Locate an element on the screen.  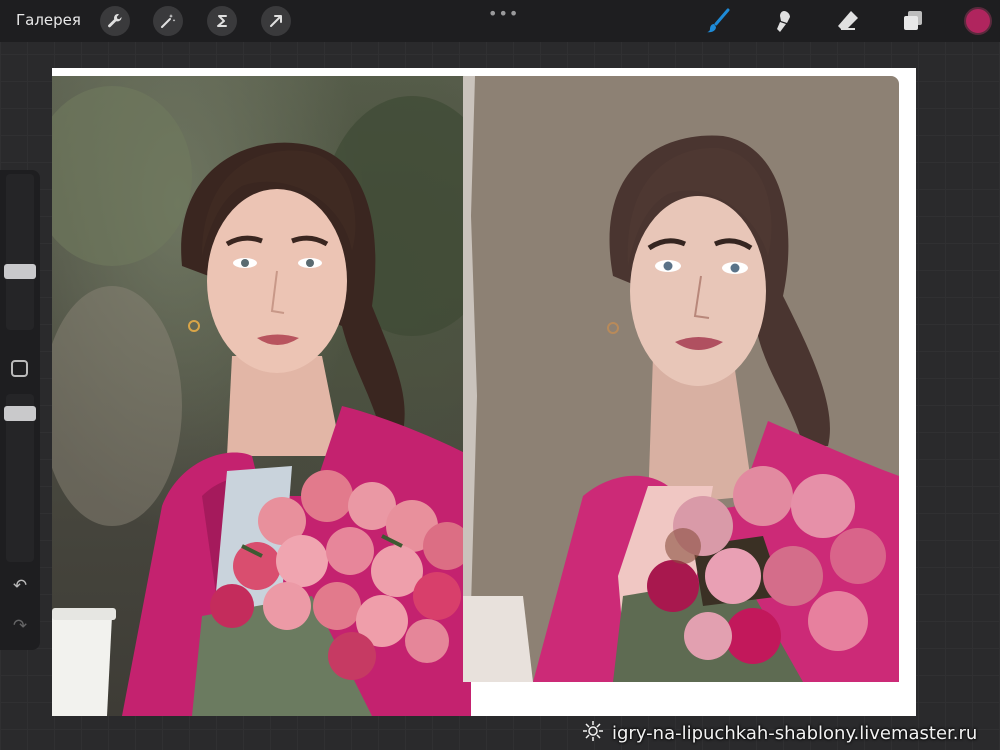
watermark-text: igry-na-lipuchkah-shablony.livemaster.ru is located at coordinates (795, 733).